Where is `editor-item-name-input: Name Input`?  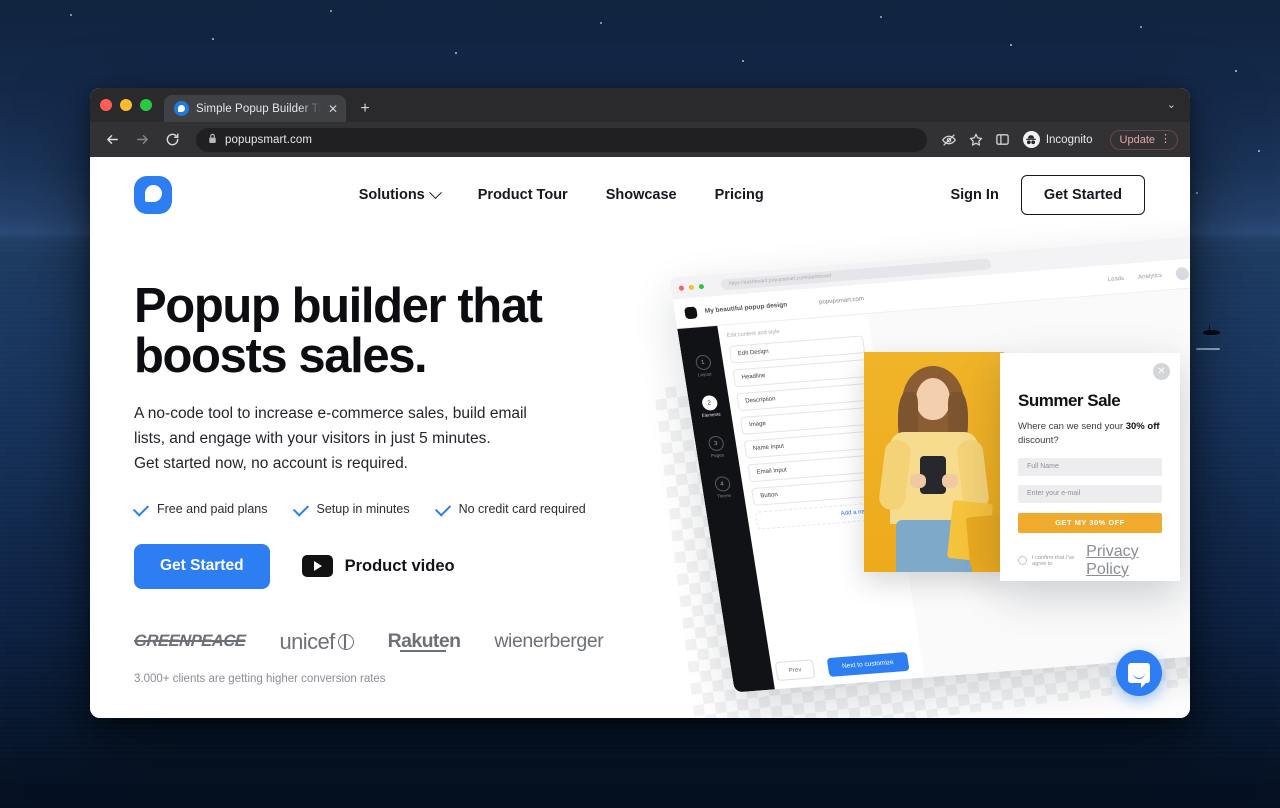
editor-item-name-input: Name Input is located at coordinates (812, 444).